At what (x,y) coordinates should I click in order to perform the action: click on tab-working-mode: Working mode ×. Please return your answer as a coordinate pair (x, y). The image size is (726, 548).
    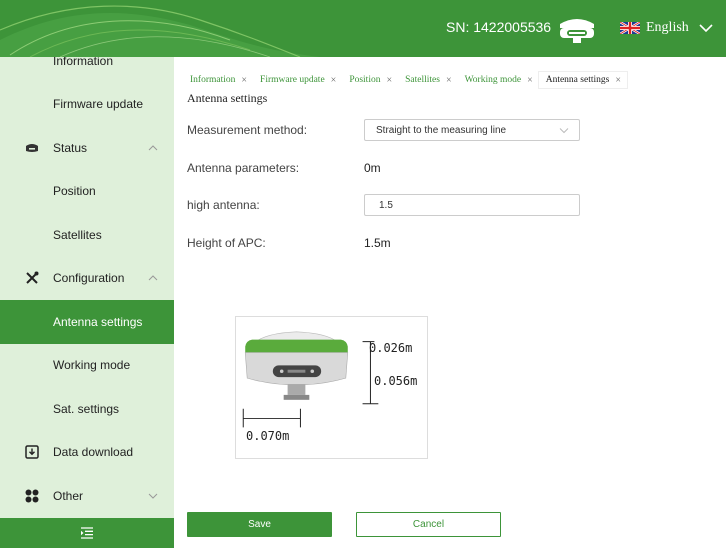
    Looking at the image, I should click on (498, 80).